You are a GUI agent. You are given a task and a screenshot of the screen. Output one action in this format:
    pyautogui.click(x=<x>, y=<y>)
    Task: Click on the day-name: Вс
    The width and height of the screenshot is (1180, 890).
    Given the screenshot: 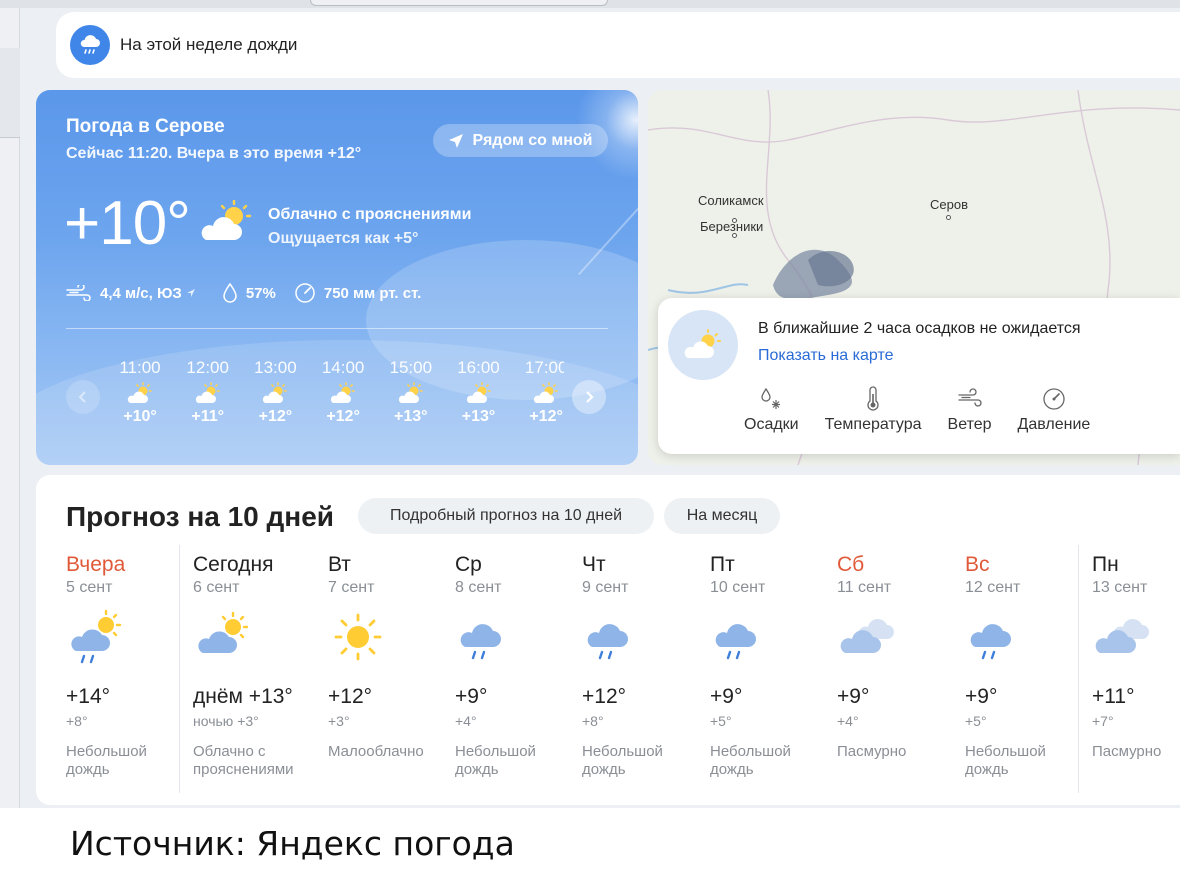 What is the action you would take?
    pyautogui.click(x=977, y=564)
    